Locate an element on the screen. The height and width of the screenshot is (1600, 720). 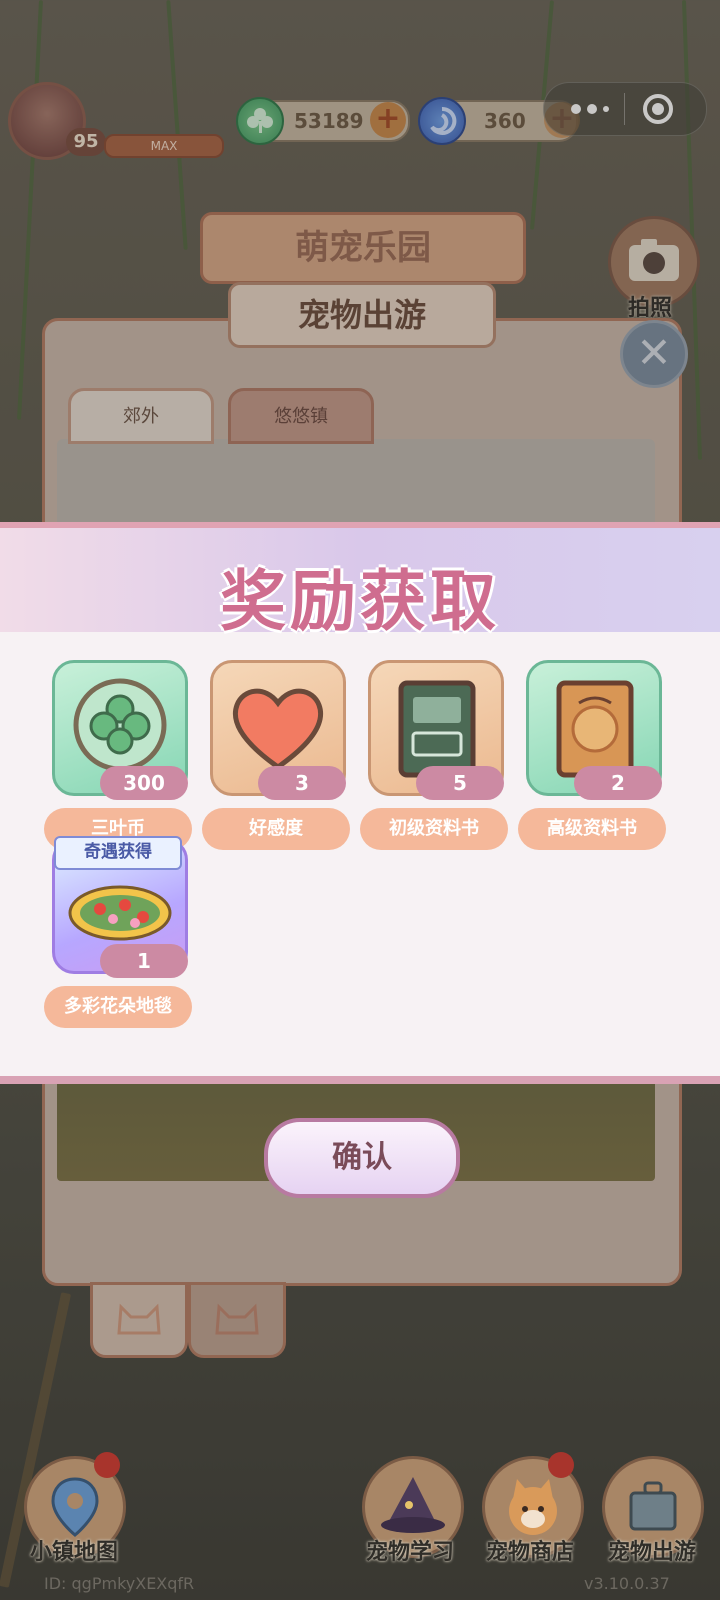
reward-header: 奖励获取 is located at coordinates (360, 584).